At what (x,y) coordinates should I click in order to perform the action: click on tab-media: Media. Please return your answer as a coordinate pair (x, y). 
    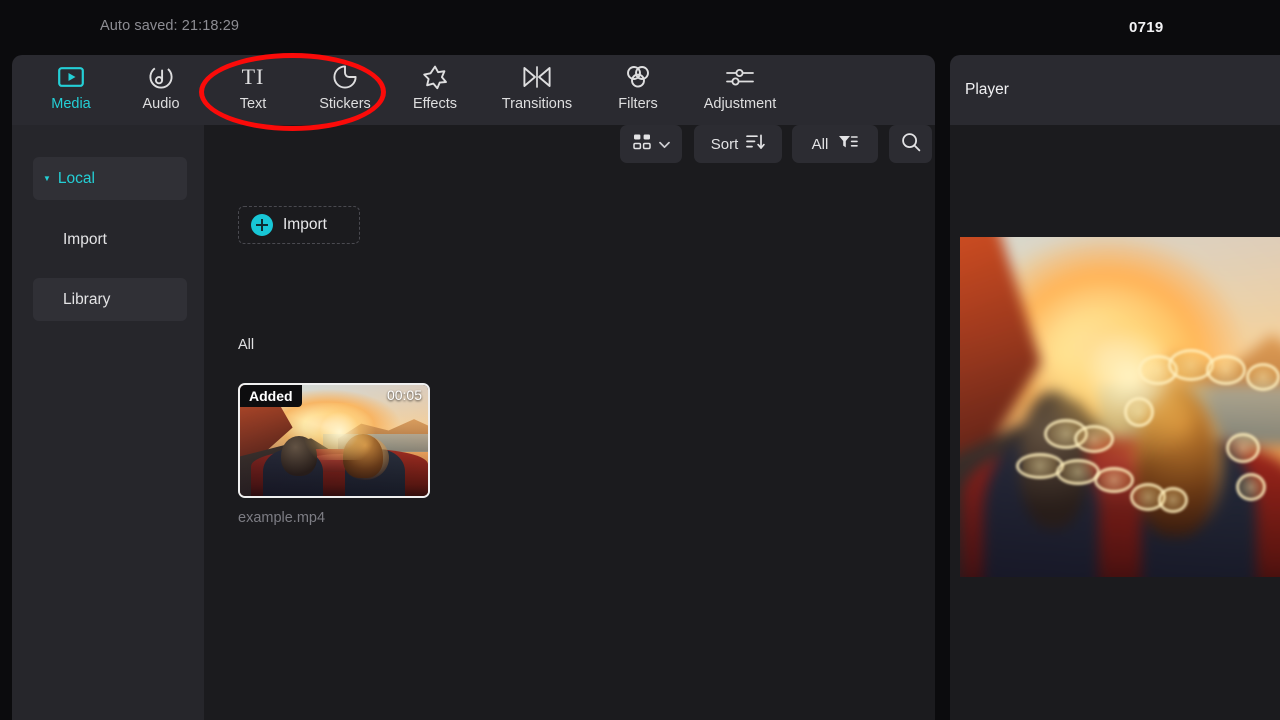
    Looking at the image, I should click on (71, 91).